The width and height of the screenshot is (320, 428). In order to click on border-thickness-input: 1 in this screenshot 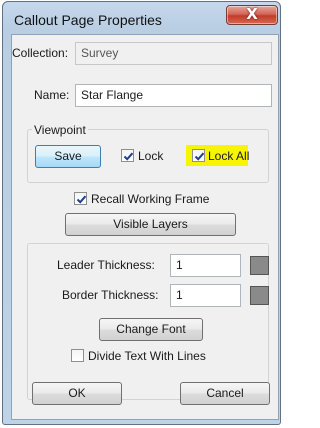, I will do `click(205, 295)`.